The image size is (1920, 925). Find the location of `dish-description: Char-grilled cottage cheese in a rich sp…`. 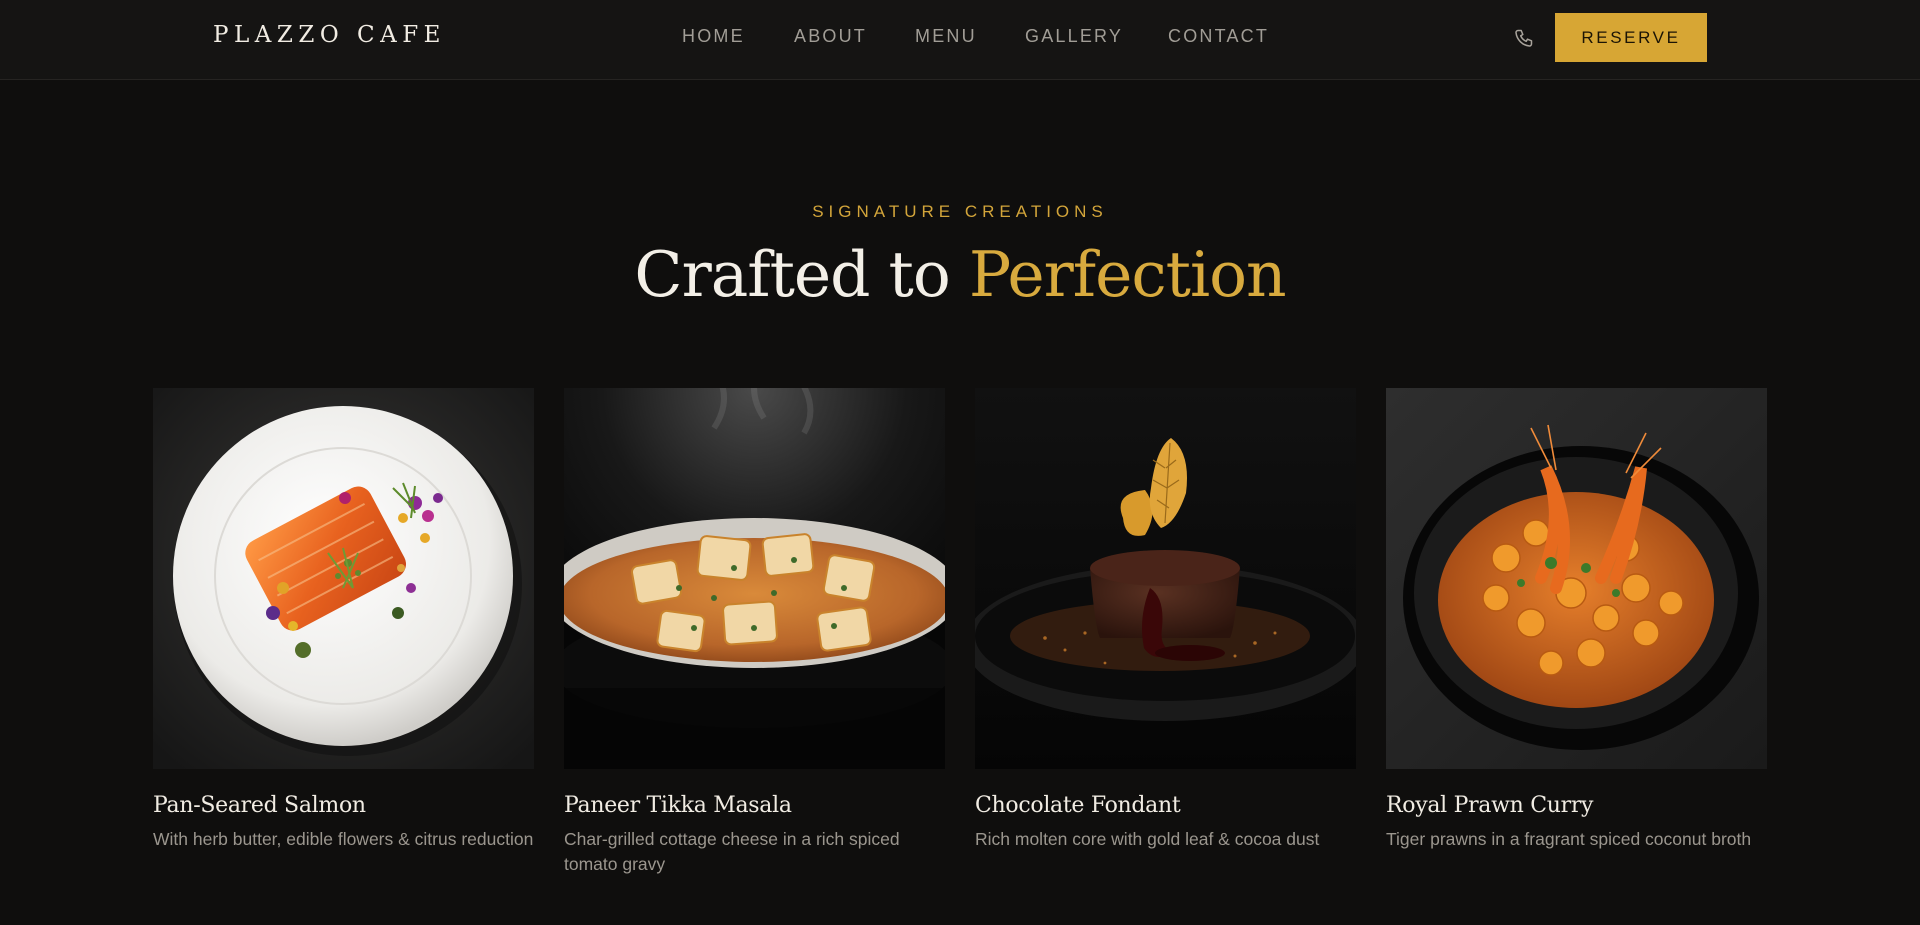

dish-description: Char-grilled cottage cheese in a rich sp… is located at coordinates (732, 851).